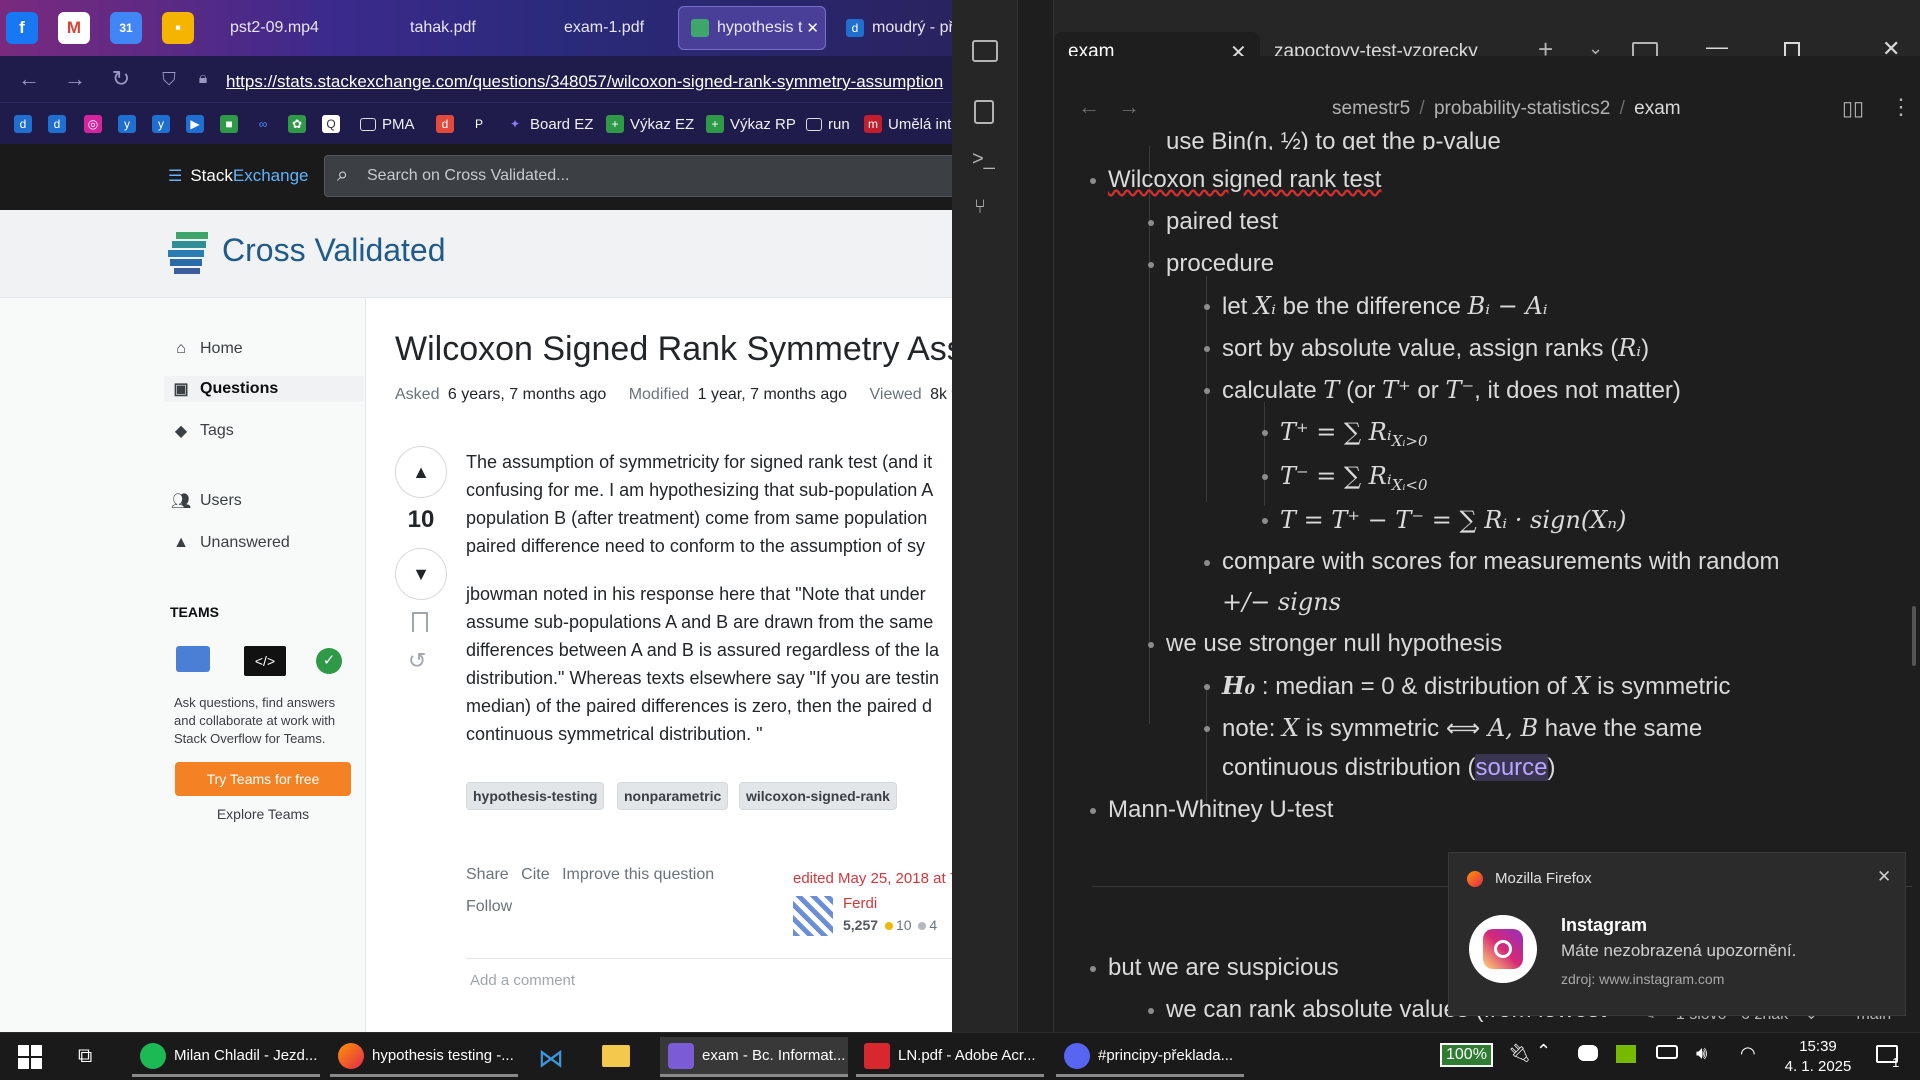  Describe the element at coordinates (60, 124) in the screenshot. I see `bookmark-icon-2: d` at that location.